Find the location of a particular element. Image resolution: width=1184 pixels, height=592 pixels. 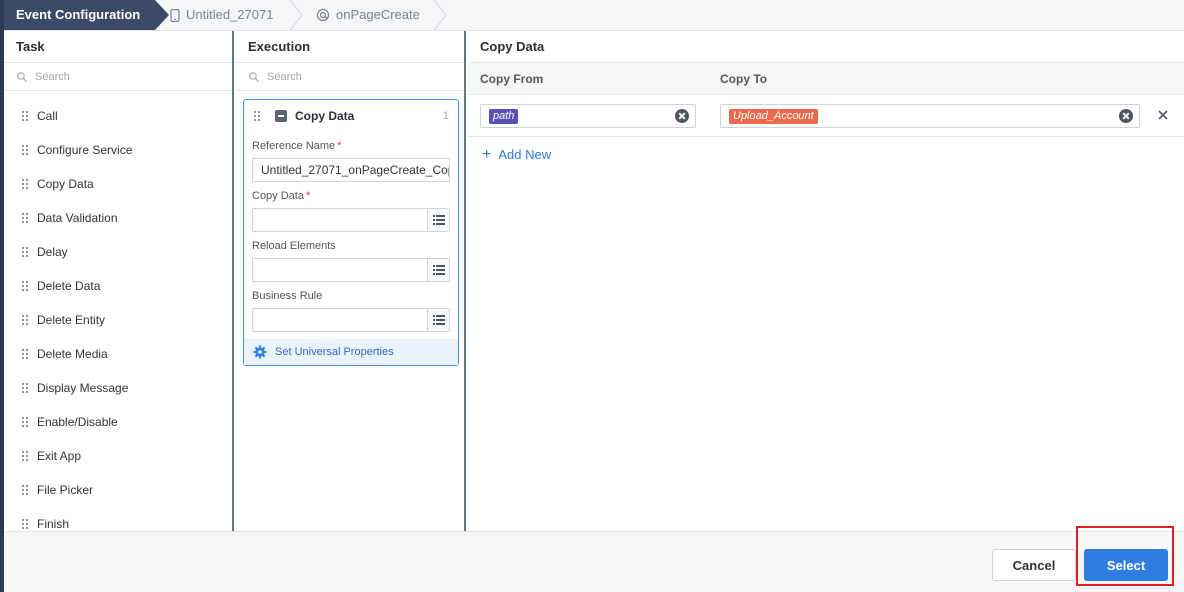

business-rule-label: Business Rule is located at coordinates (287, 296).